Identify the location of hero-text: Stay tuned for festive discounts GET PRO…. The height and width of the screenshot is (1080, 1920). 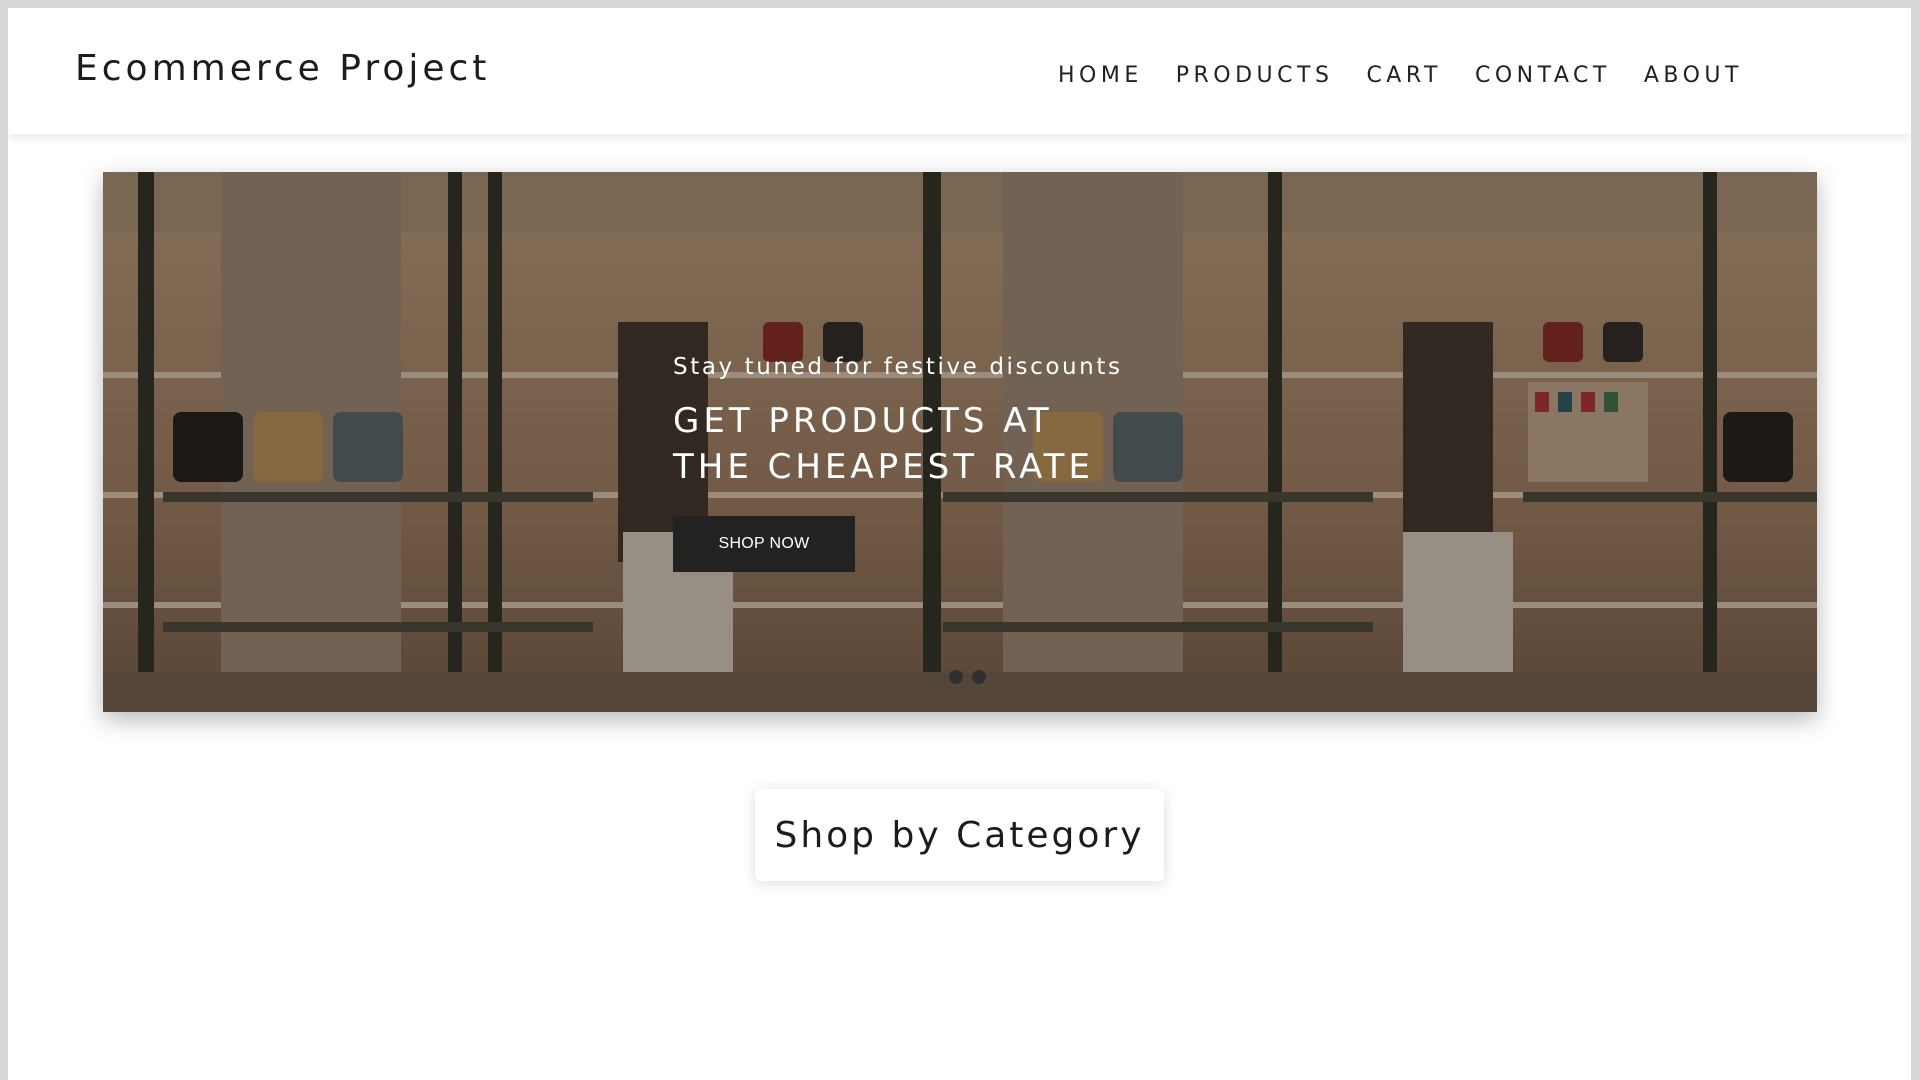
(908, 422).